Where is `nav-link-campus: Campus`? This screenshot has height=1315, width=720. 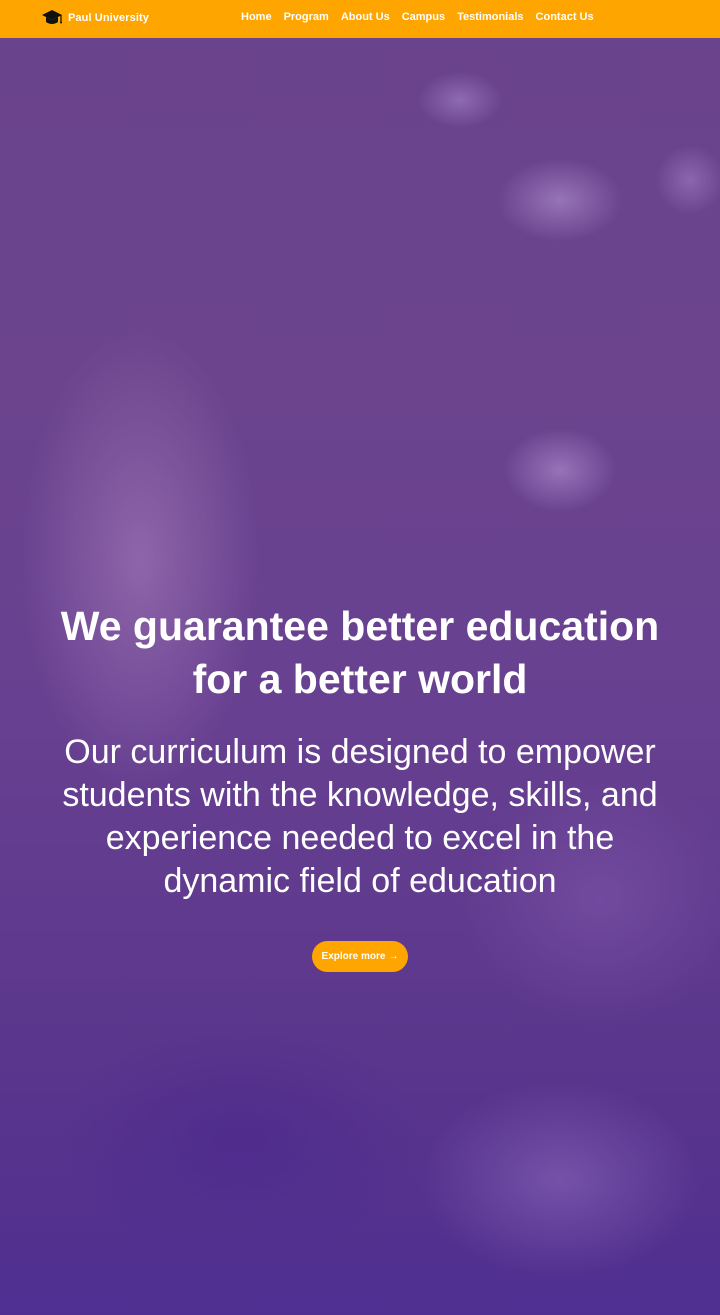
nav-link-campus: Campus is located at coordinates (423, 17).